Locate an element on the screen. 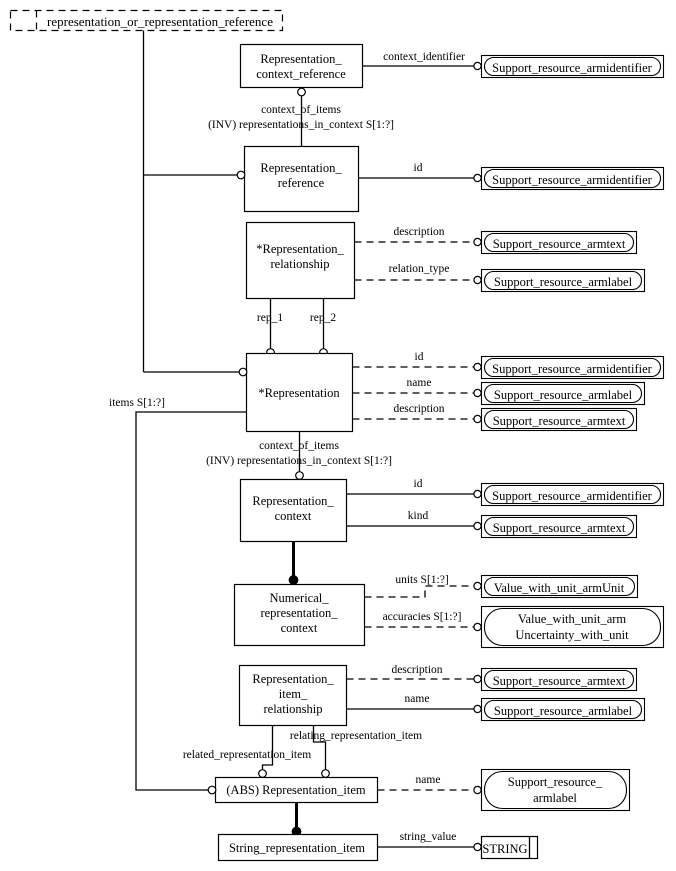 The image size is (676, 871). entity-representation-reference: Representation_ reference is located at coordinates (298, 179).